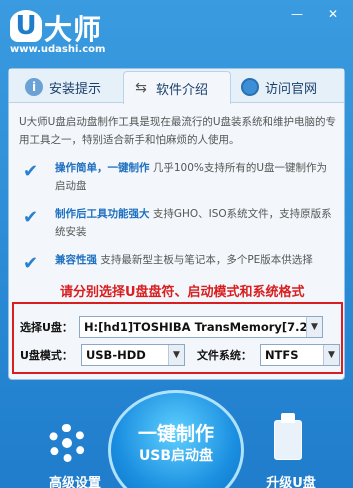  I want to click on usb-drive-icon, so click(288, 436).